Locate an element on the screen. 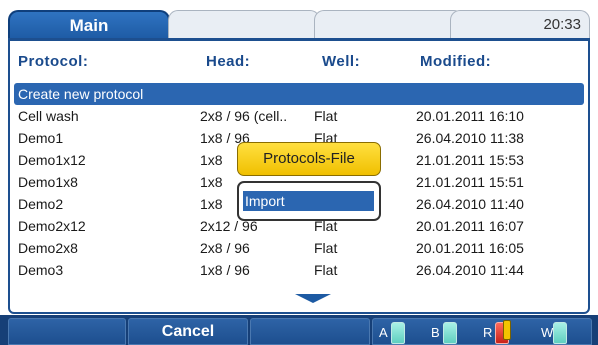 This screenshot has height=345, width=598. popup-title: Protocols-File is located at coordinates (309, 159).